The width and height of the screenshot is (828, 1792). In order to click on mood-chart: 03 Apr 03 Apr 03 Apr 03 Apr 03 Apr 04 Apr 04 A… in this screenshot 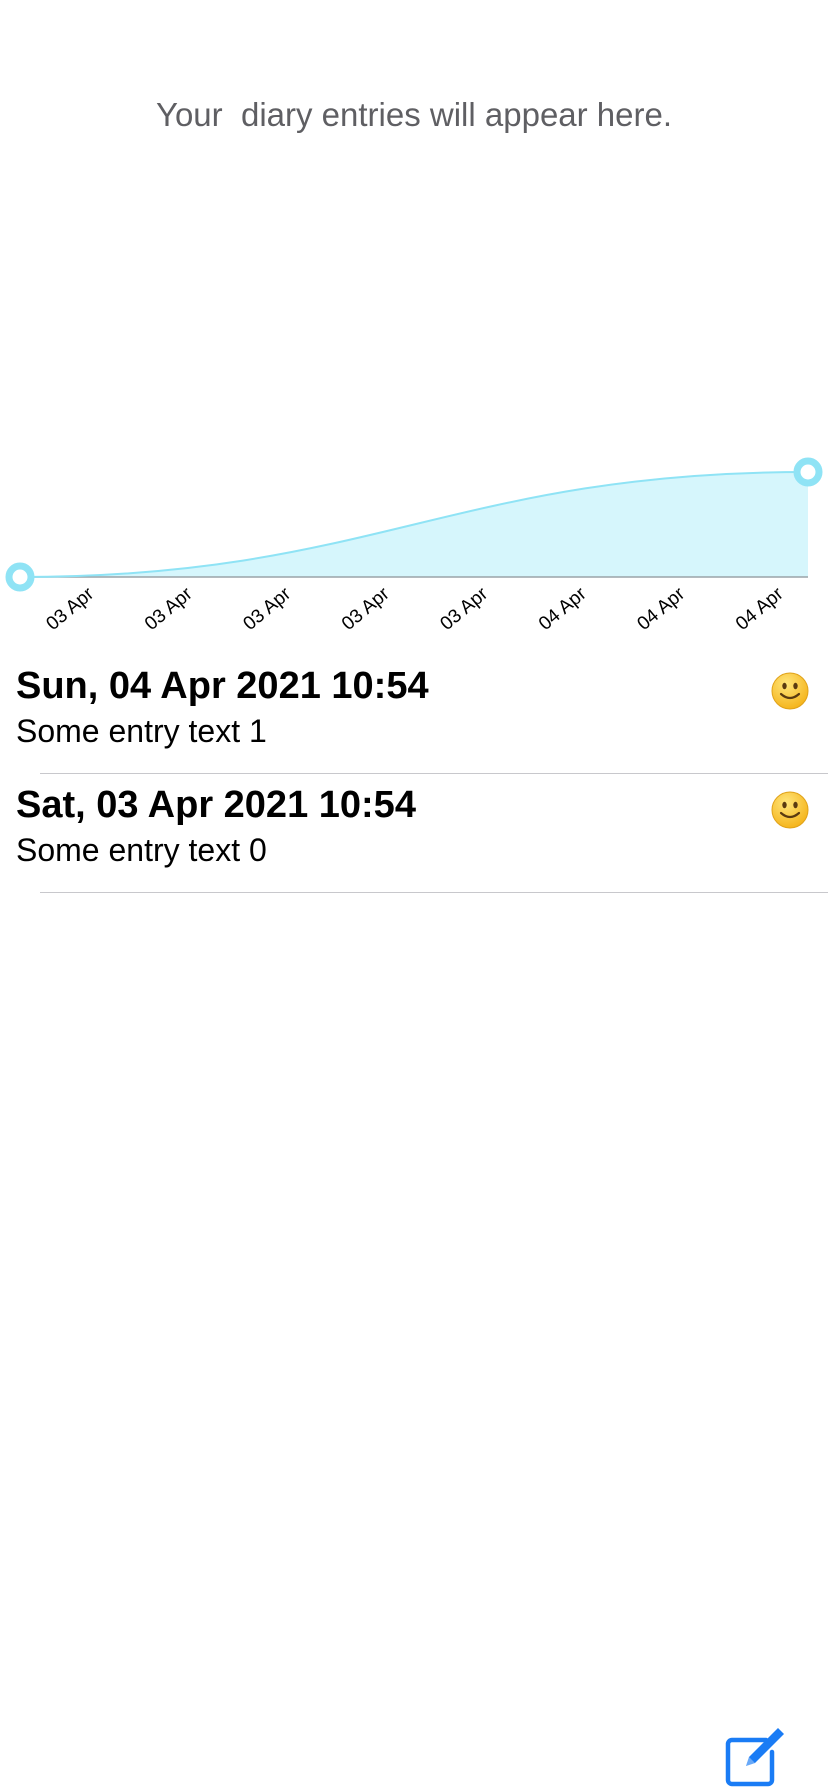, I will do `click(414, 546)`.